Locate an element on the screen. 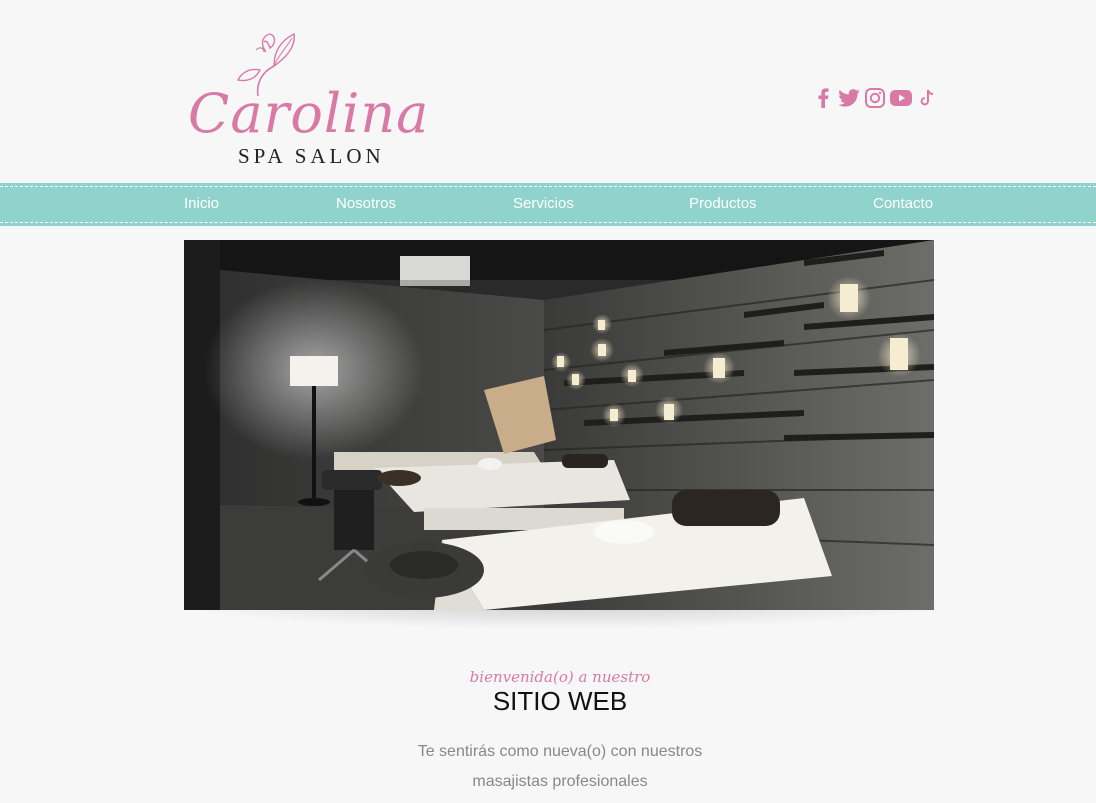 Image resolution: width=1096 pixels, height=803 pixels. brand-name: Carolina is located at coordinates (309, 113).